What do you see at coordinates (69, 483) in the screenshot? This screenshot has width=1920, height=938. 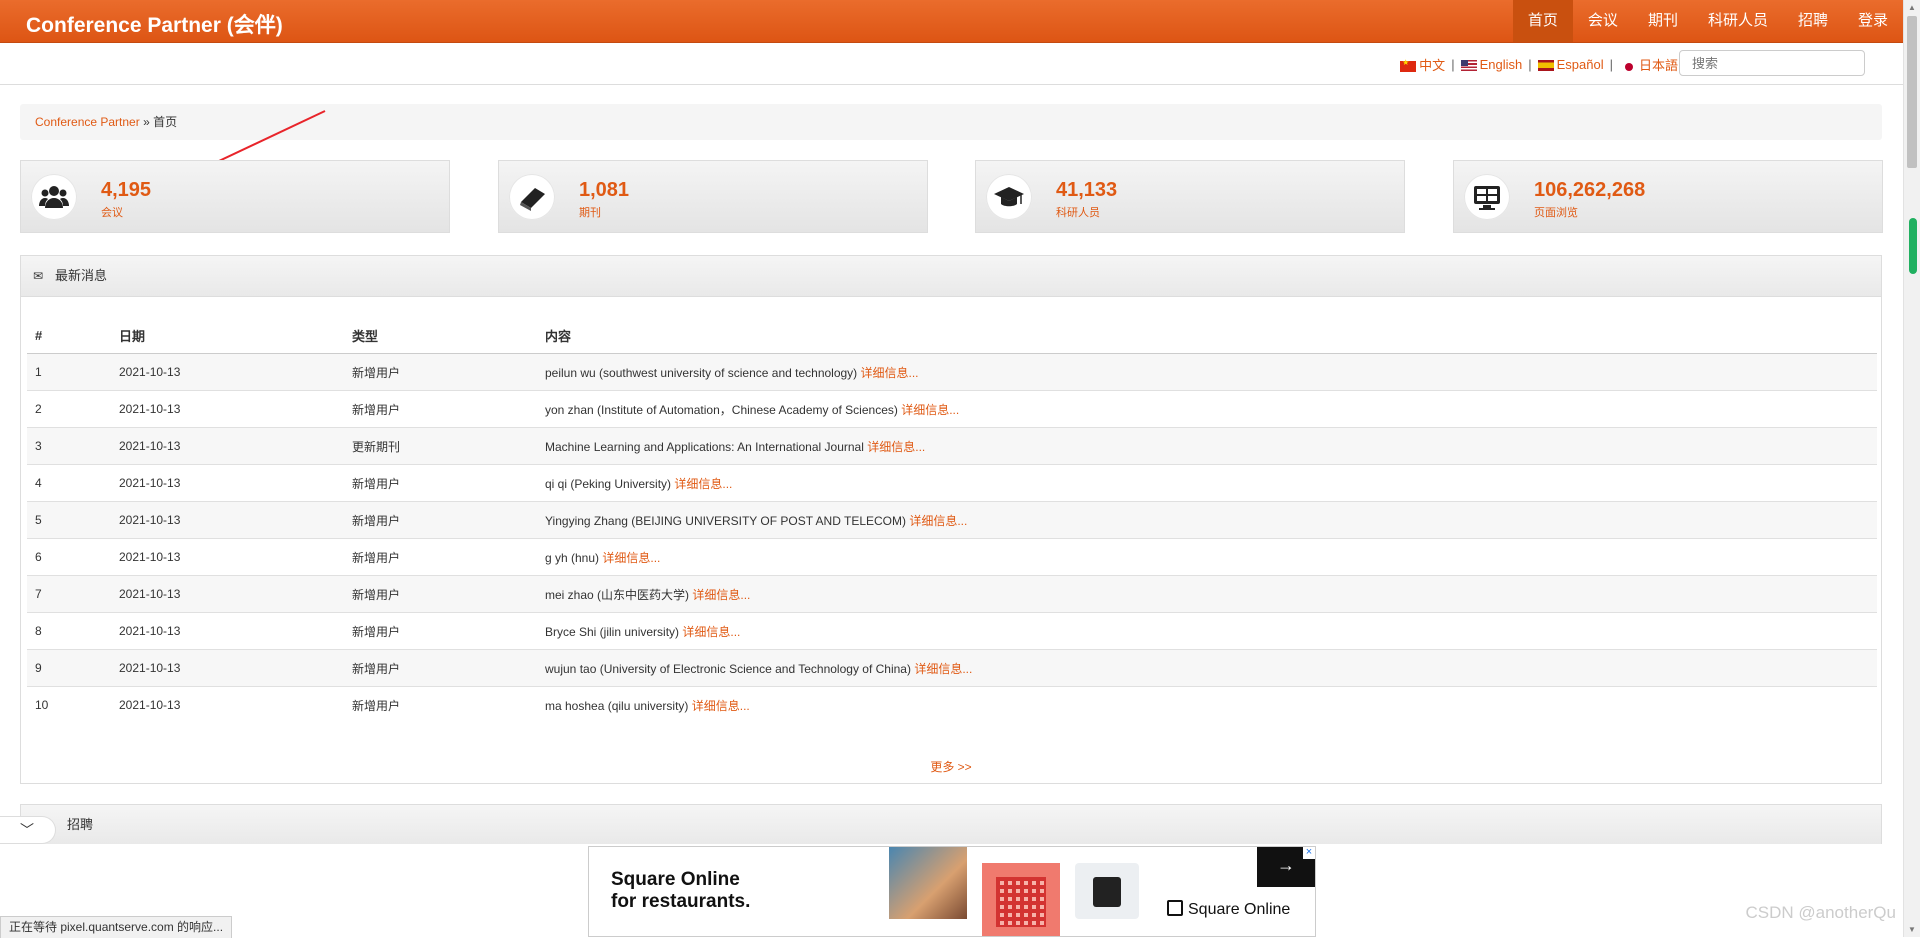 I see `row-number: 4` at bounding box center [69, 483].